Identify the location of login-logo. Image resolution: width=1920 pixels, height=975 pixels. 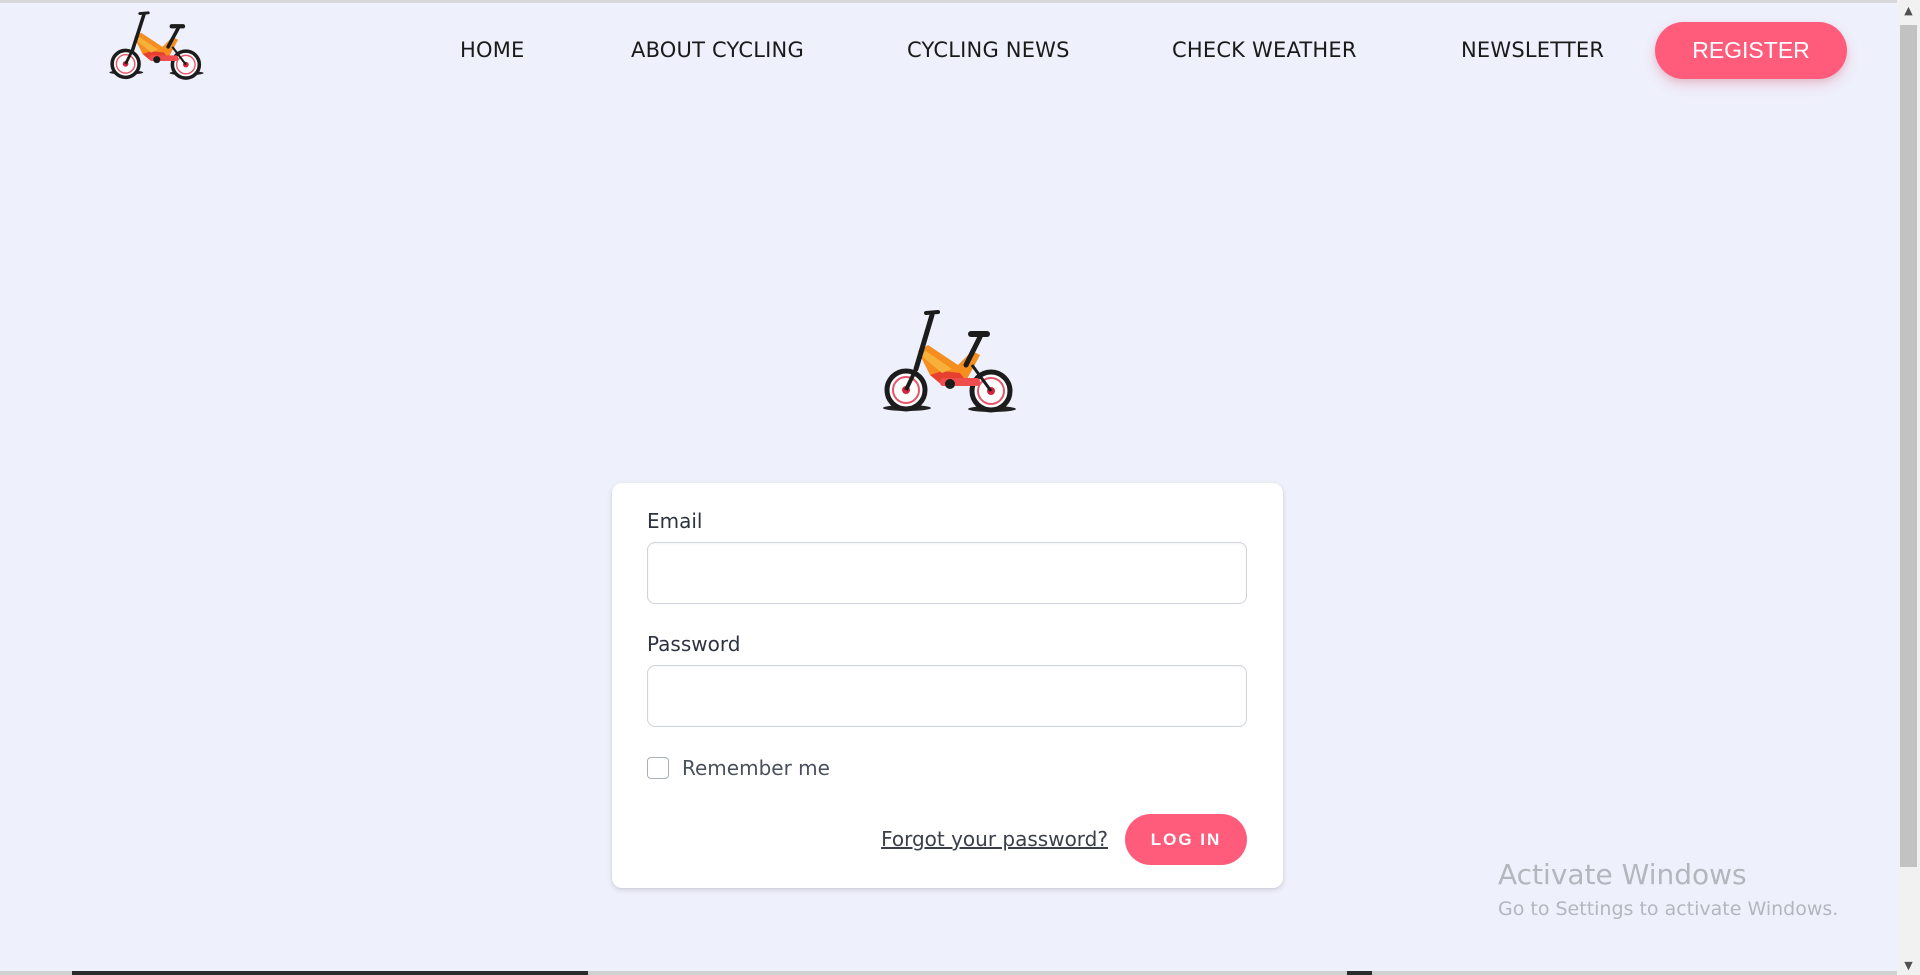
(951, 360).